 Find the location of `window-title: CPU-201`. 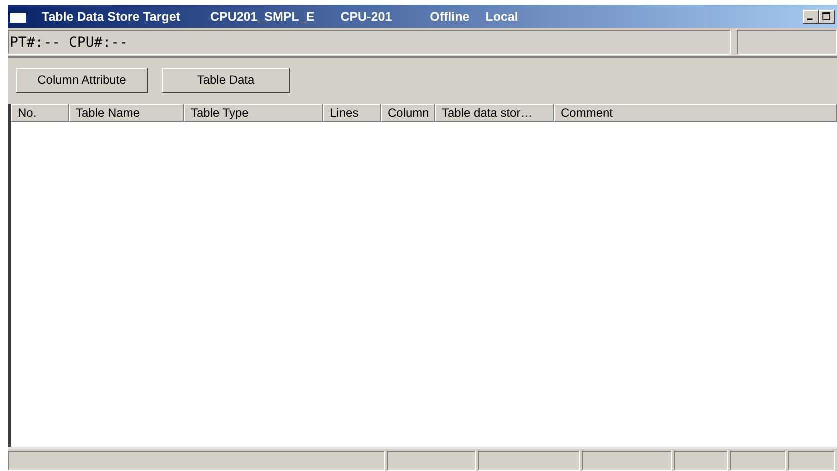

window-title: CPU-201 is located at coordinates (366, 17).